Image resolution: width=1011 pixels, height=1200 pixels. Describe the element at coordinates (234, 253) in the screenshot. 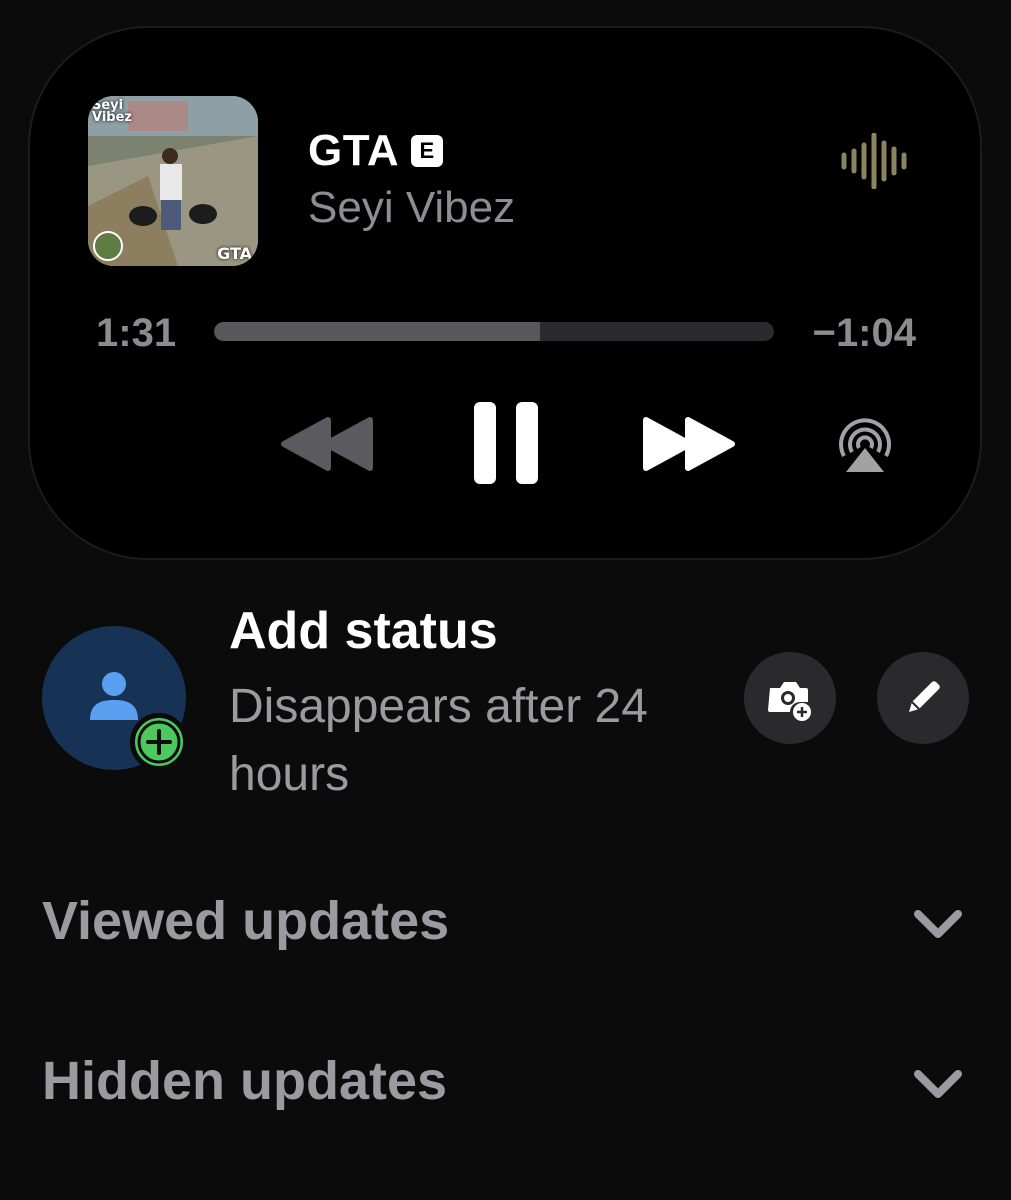

I see `artwork-text-bottom: GTA` at that location.